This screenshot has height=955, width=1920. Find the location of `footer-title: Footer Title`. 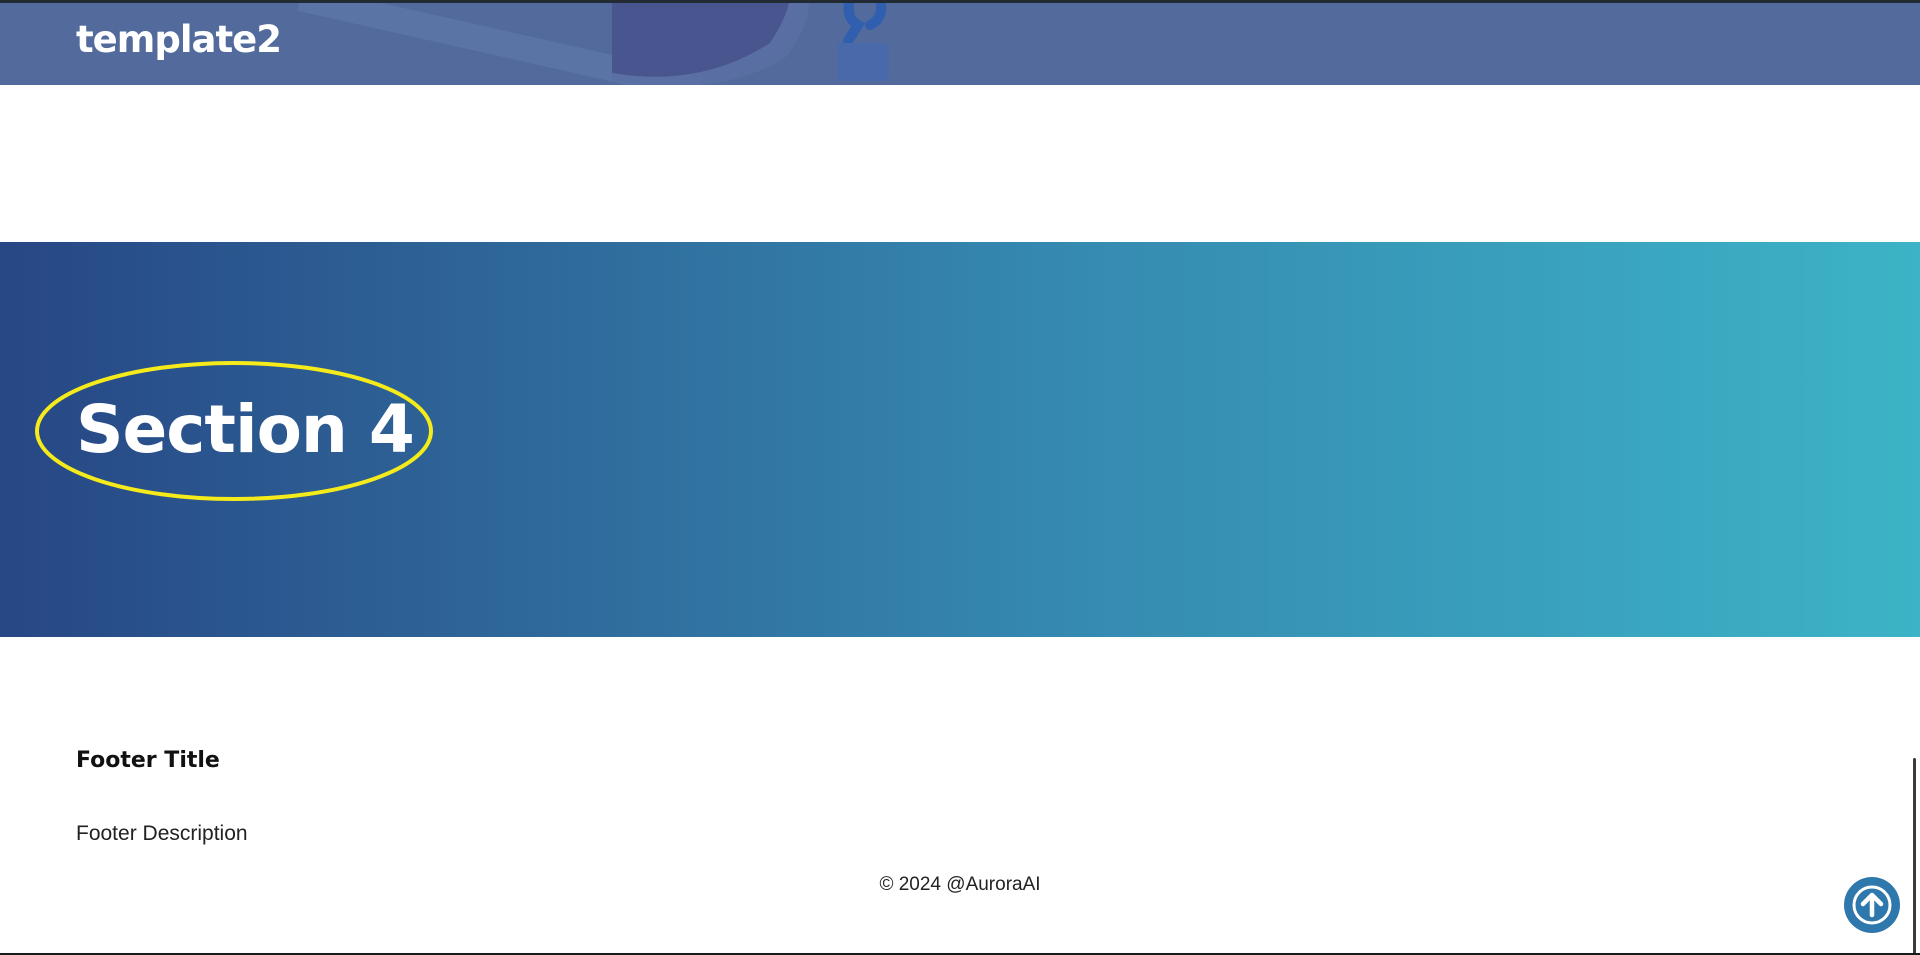

footer-title: Footer Title is located at coordinates (148, 760).